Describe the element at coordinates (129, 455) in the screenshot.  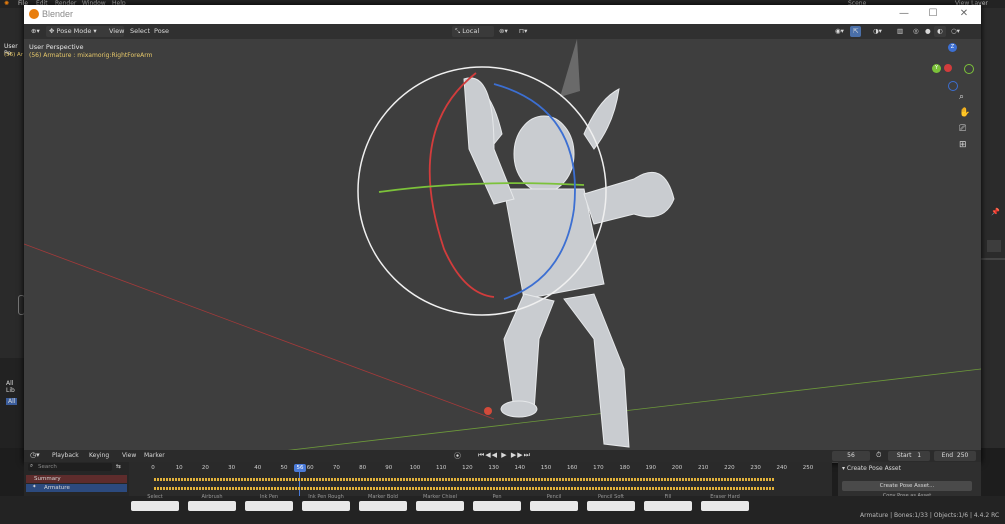
I see `timeline-menu-view: View` at that location.